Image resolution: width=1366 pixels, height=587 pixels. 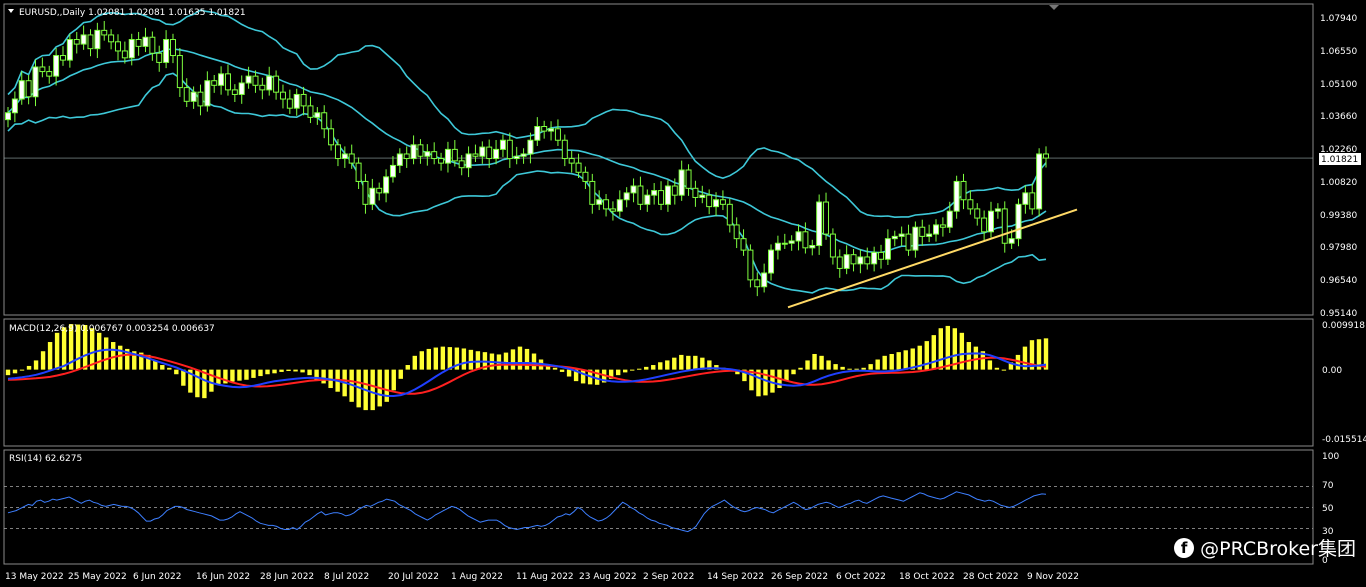 What do you see at coordinates (45, 459) in the screenshot?
I see `rsi-panel-header: RSI(14) 62.6275` at bounding box center [45, 459].